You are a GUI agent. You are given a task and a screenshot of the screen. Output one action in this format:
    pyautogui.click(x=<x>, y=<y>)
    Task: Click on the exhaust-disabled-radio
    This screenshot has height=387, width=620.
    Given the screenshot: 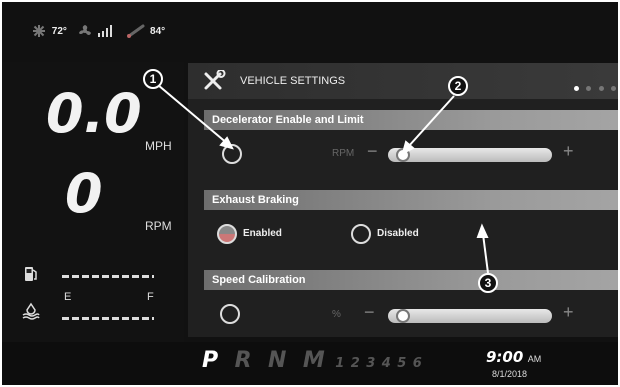 What is the action you would take?
    pyautogui.click(x=361, y=234)
    